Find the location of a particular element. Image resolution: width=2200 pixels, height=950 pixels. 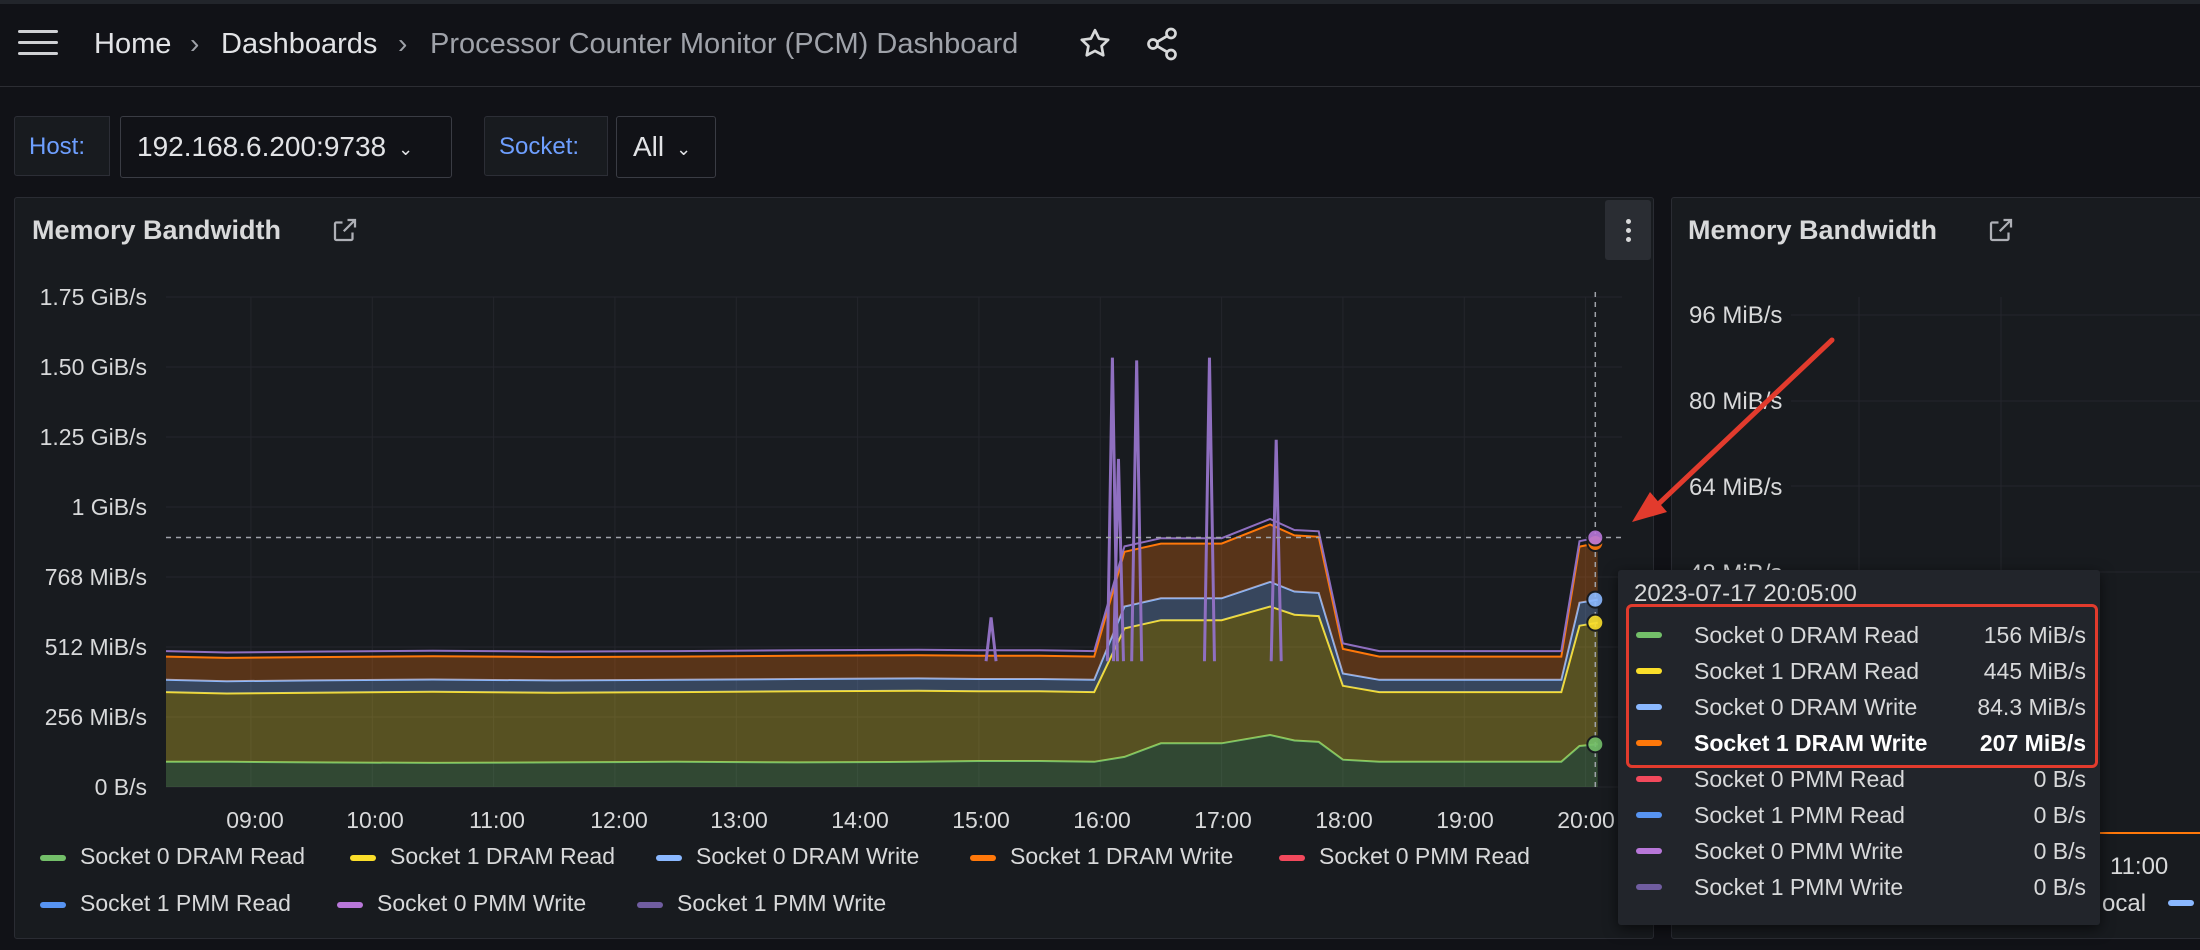

legend-item: Socket 1 DRAM Read is located at coordinates (482, 856).